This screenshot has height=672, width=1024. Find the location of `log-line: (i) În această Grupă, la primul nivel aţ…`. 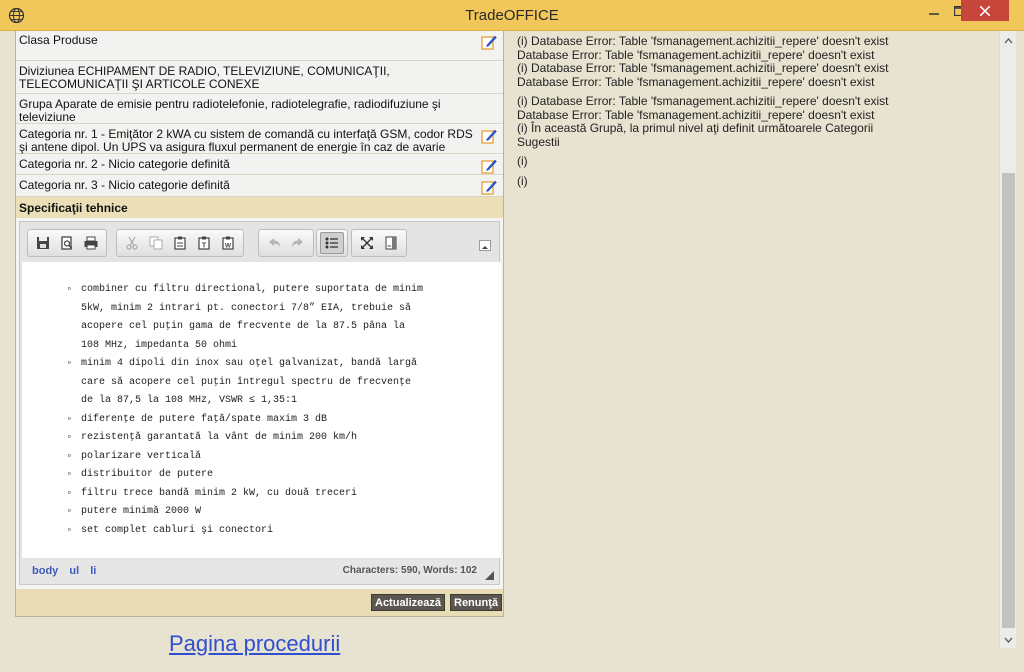

log-line: (i) În această Grupă, la primul nivel aţ… is located at coordinates (695, 128).